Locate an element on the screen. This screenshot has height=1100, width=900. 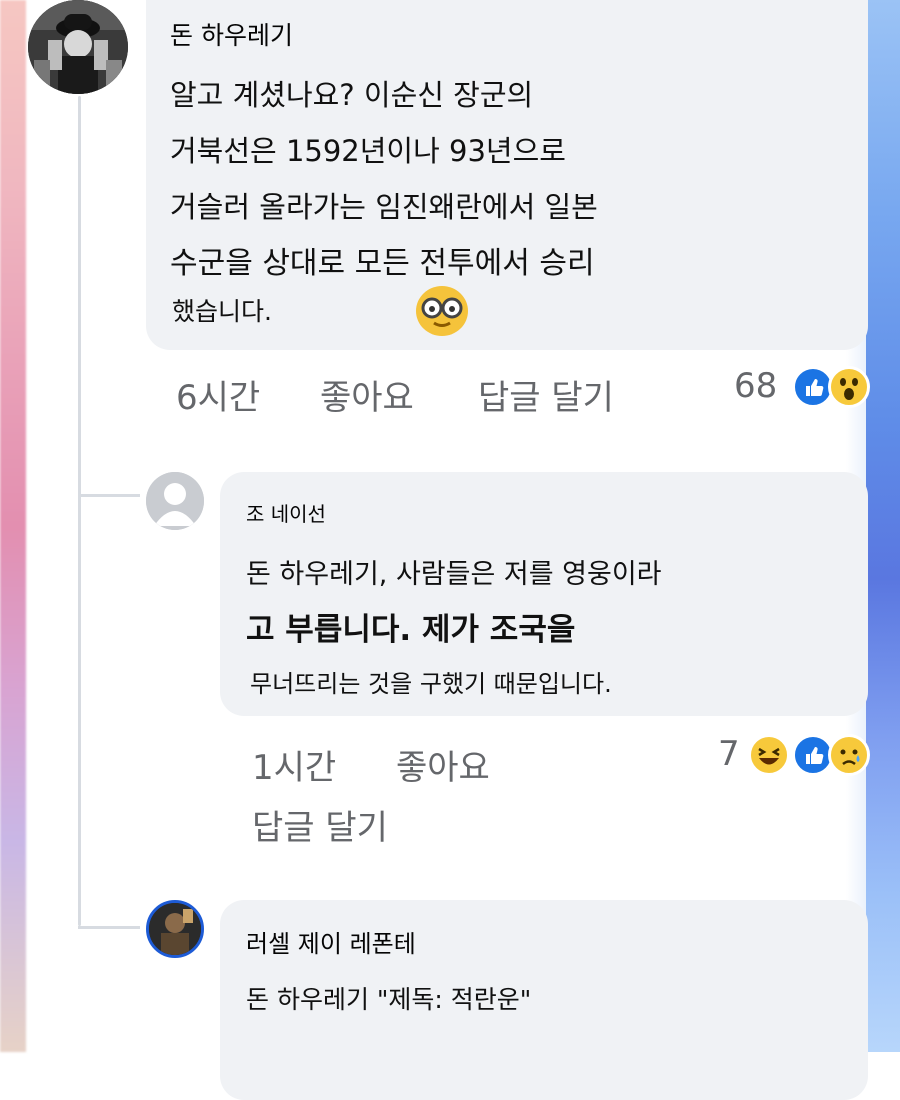
reply-text-line: 돈 하우레기, 사람들은 저를 영웅이라 is located at coordinates (454, 574).